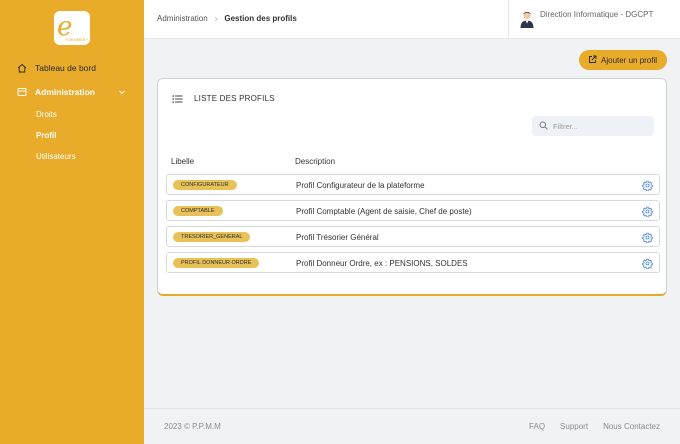 The image size is (680, 444). Describe the element at coordinates (65, 68) in the screenshot. I see `sidebar-item-label: Tableau de bord` at that location.